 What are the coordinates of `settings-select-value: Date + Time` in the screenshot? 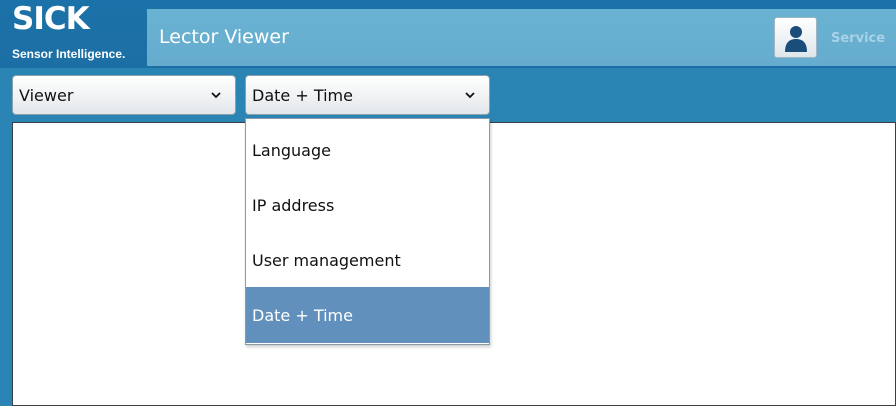 It's located at (302, 95).